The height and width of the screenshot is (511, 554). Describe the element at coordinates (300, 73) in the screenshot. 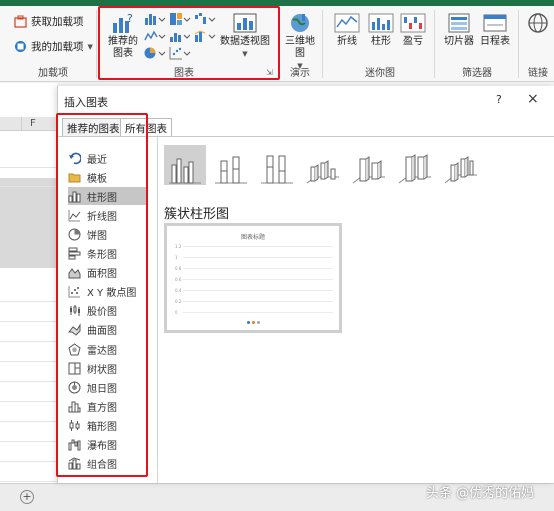

I see `tours-group-label: 演示` at that location.